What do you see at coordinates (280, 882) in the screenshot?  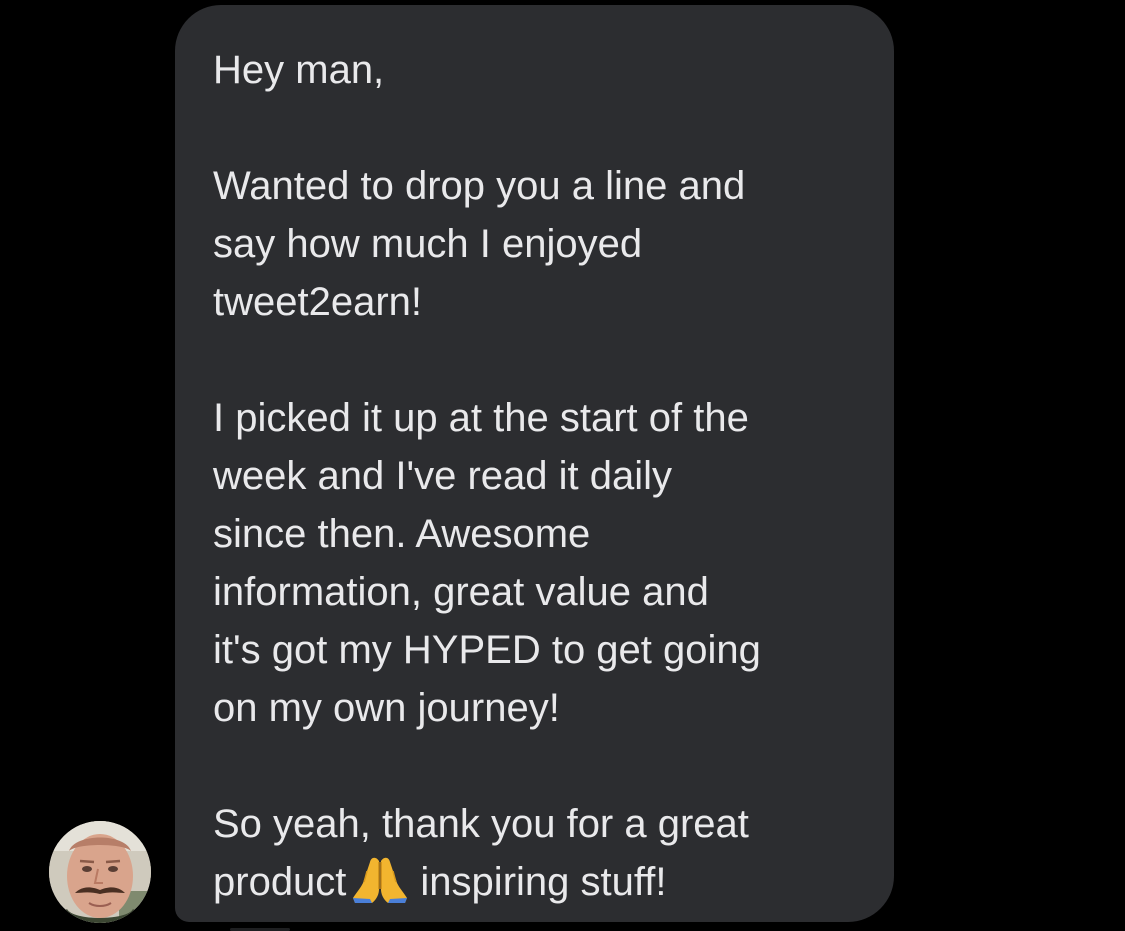 I see `message-text-before-emoji: product` at bounding box center [280, 882].